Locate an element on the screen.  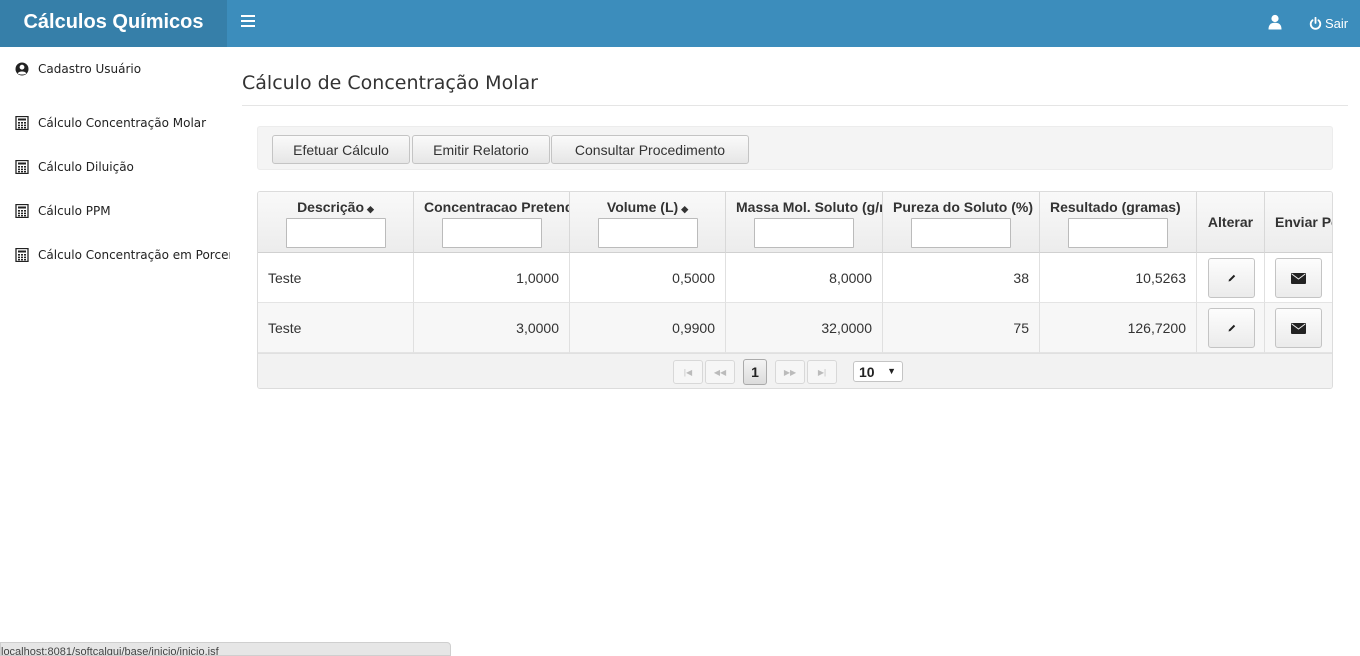
column-header-volume: Volume (L) ◆ is located at coordinates (648, 222).